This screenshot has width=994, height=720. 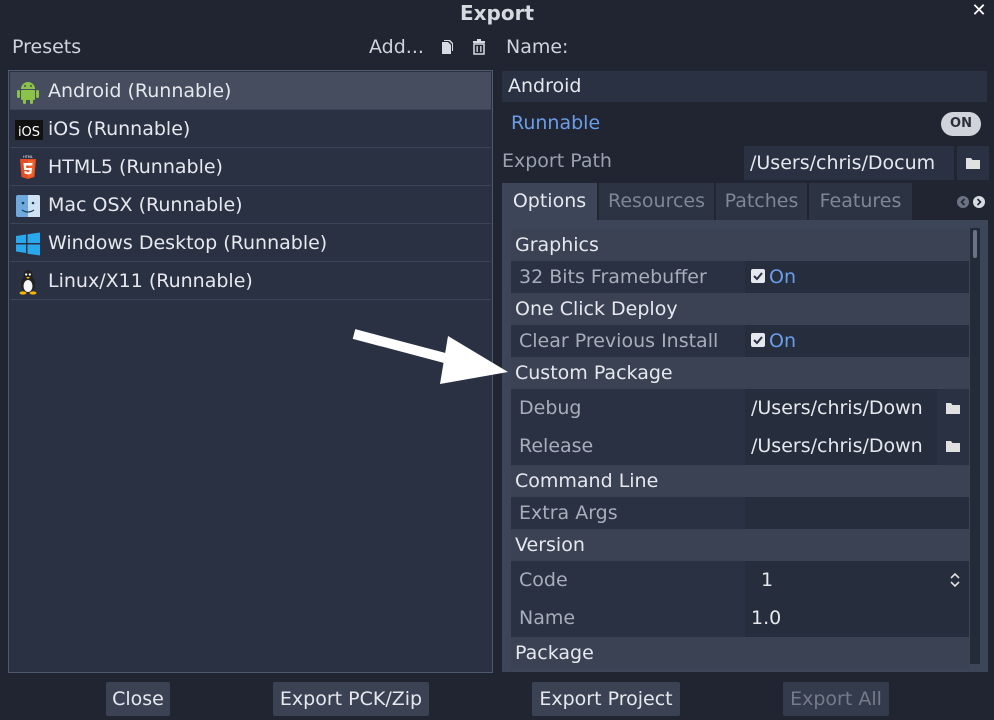 What do you see at coordinates (480, 48) in the screenshot?
I see `trash-icon` at bounding box center [480, 48].